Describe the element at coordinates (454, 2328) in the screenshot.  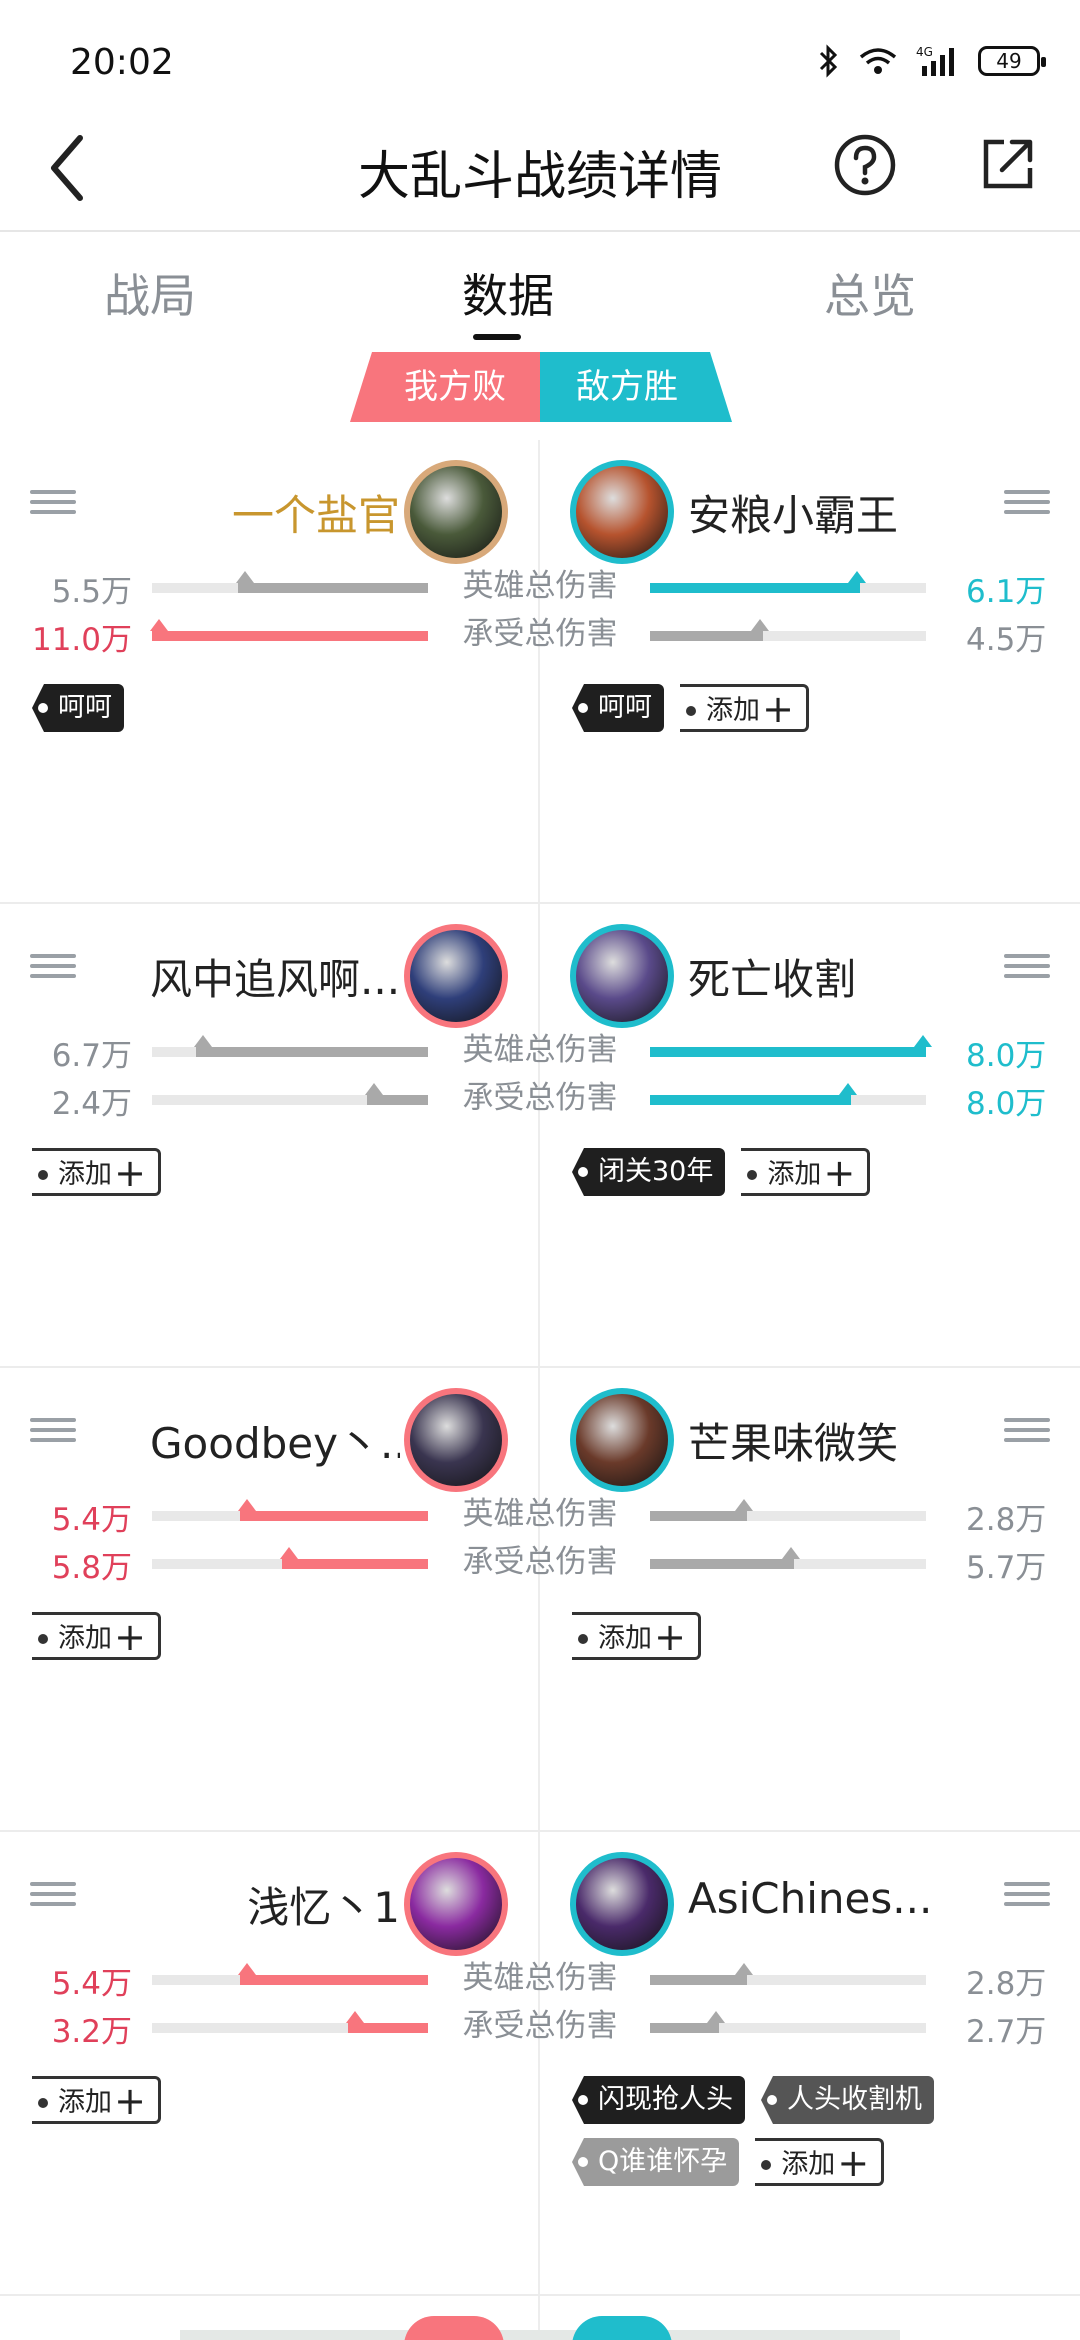
I see `next-avatar-peek-left` at that location.